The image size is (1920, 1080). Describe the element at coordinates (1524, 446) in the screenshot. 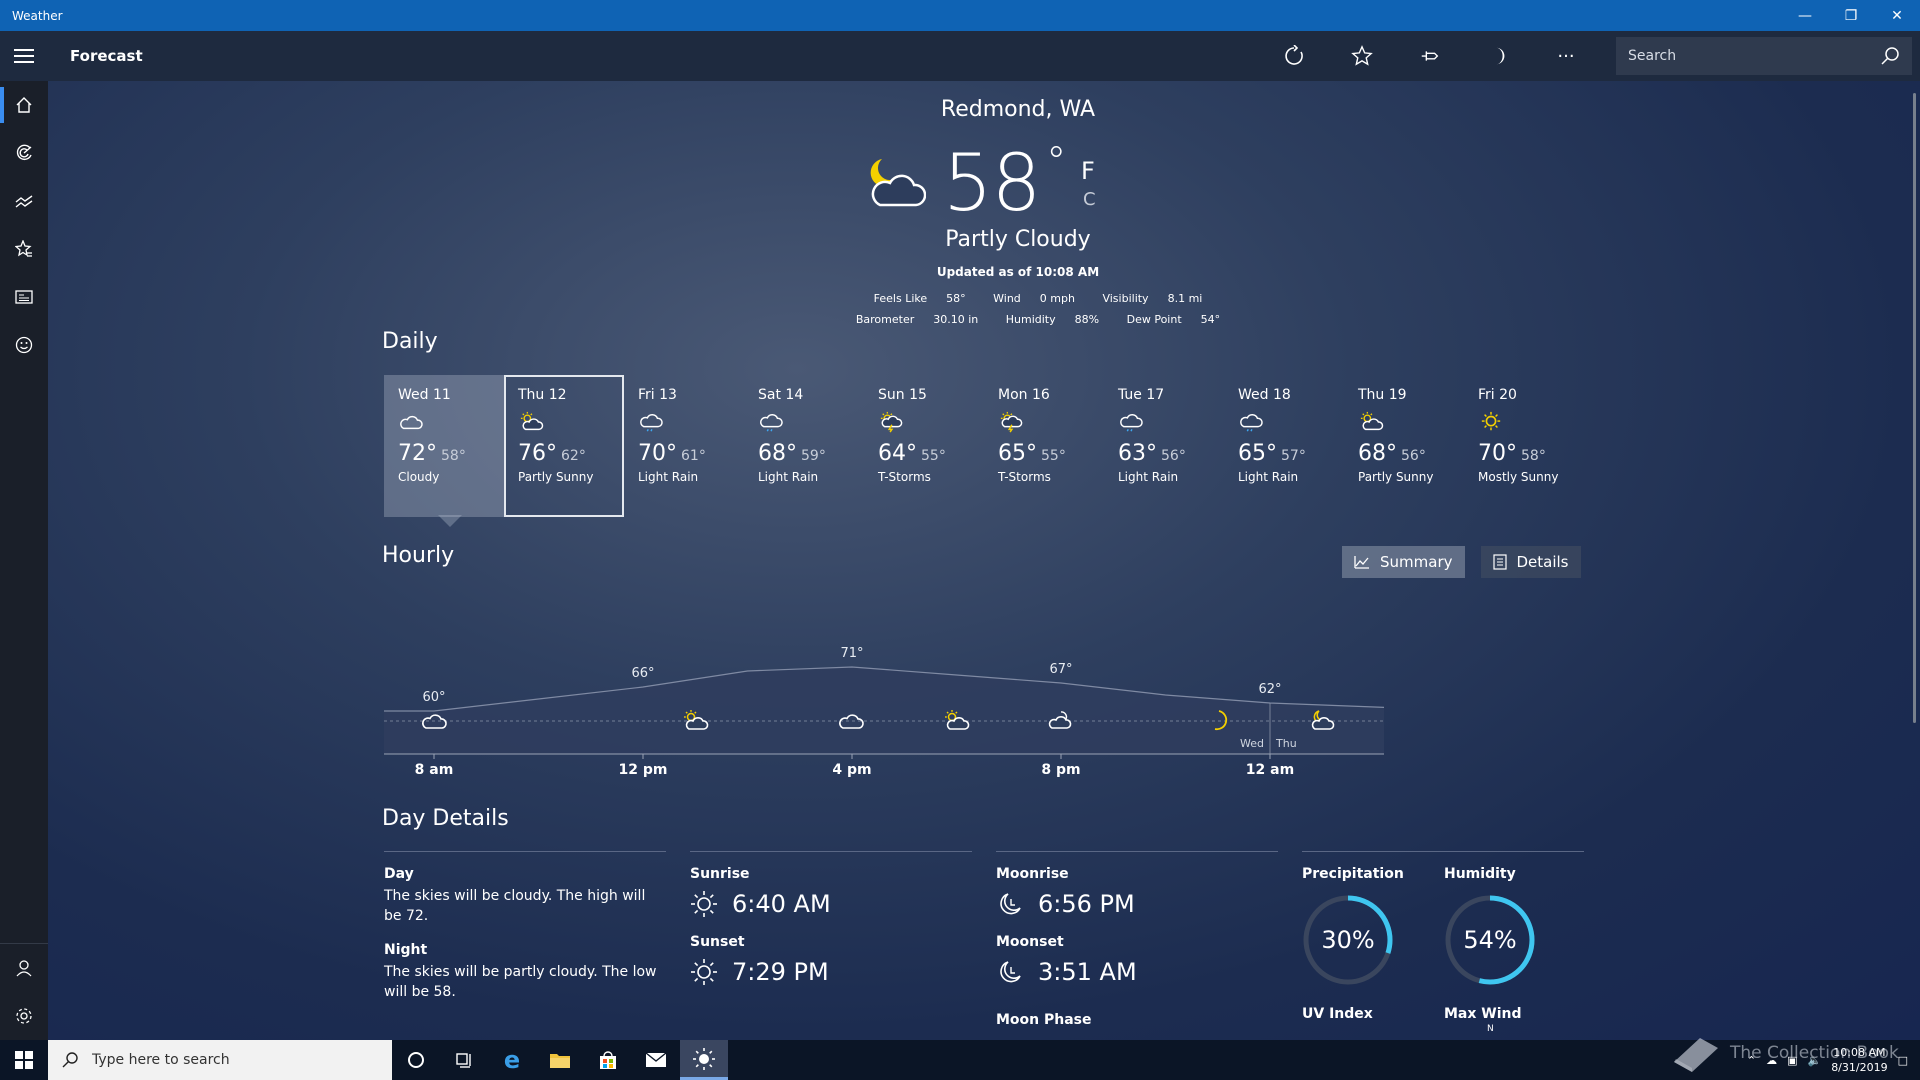

I see `daily-card: Fri 20 70° 58° Mostly Sunny` at that location.